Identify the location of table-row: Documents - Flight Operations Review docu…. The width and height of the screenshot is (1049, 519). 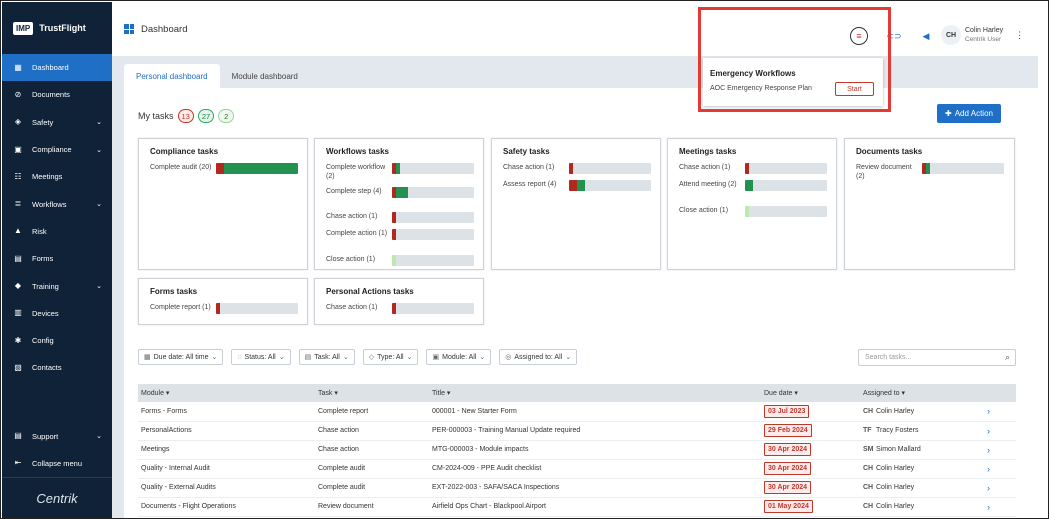
(577, 507).